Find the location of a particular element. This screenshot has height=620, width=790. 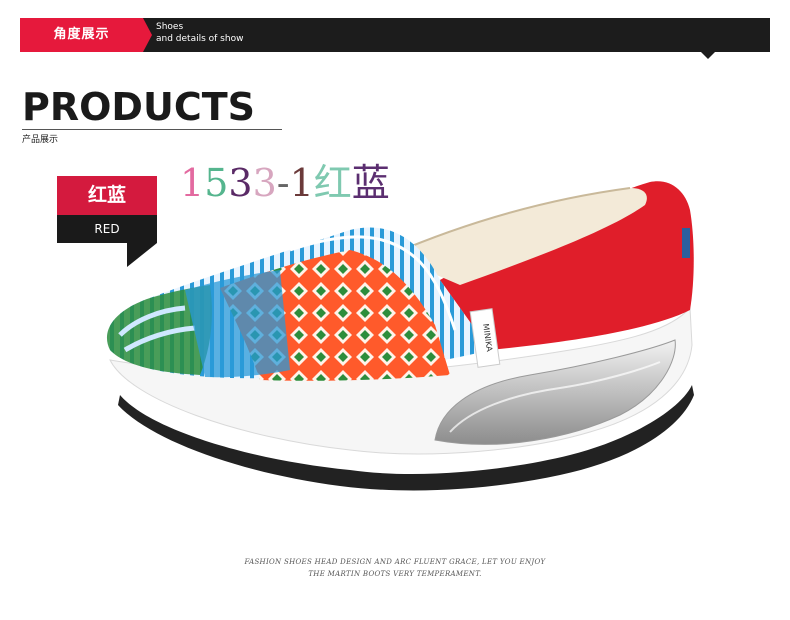

products-subheading: 产品展示 is located at coordinates (40, 140).